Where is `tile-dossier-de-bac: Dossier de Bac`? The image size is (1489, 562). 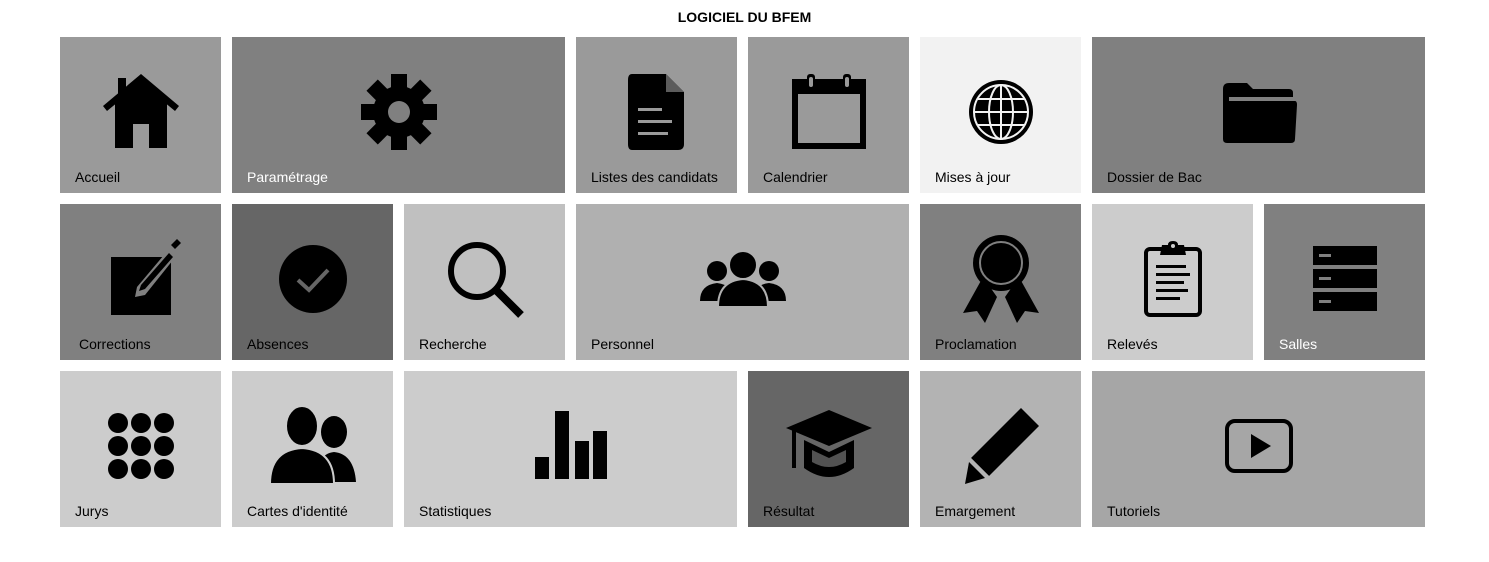 tile-dossier-de-bac: Dossier de Bac is located at coordinates (1258, 115).